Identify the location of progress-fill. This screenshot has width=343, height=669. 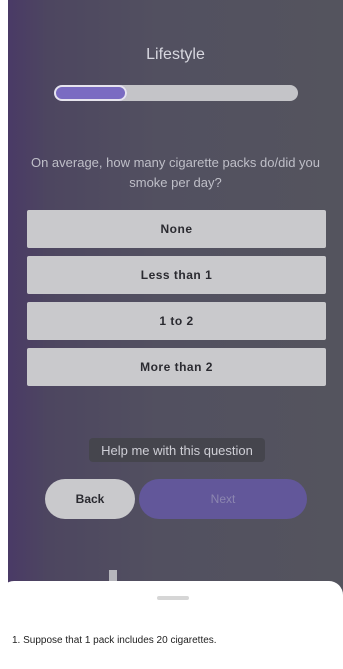
(91, 93).